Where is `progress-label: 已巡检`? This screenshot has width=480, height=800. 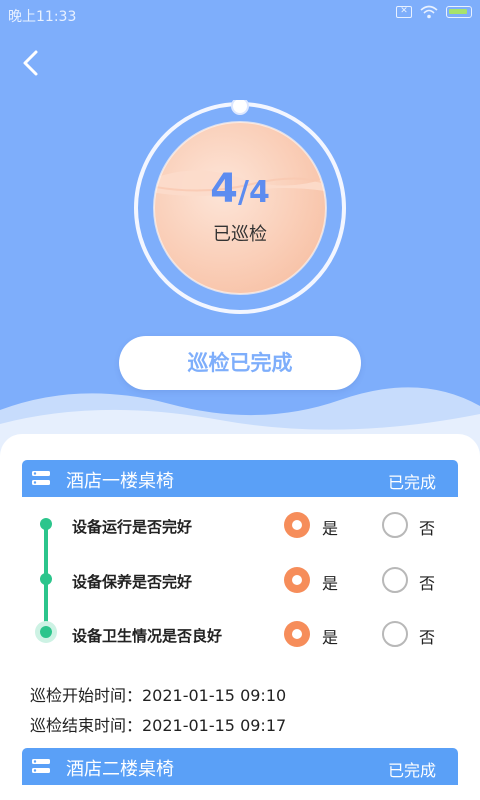 progress-label: 已巡检 is located at coordinates (240, 234).